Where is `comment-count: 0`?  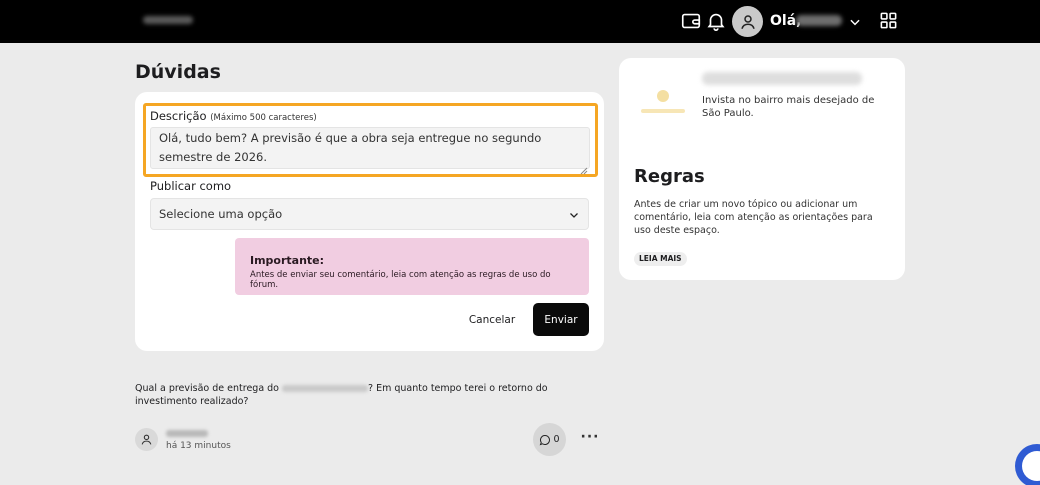 comment-count: 0 is located at coordinates (556, 439).